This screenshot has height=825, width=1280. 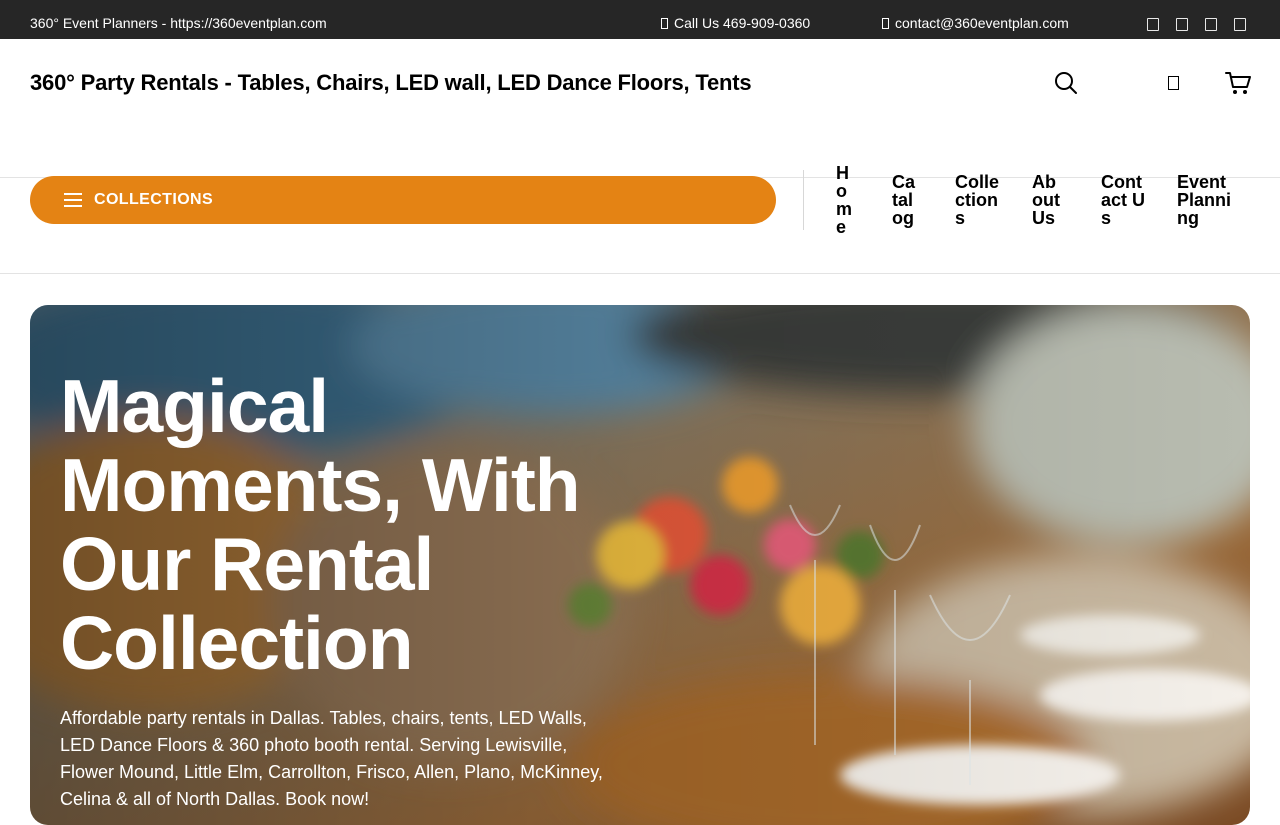 I want to click on nav-item-catalog: Catalog, so click(x=906, y=200).